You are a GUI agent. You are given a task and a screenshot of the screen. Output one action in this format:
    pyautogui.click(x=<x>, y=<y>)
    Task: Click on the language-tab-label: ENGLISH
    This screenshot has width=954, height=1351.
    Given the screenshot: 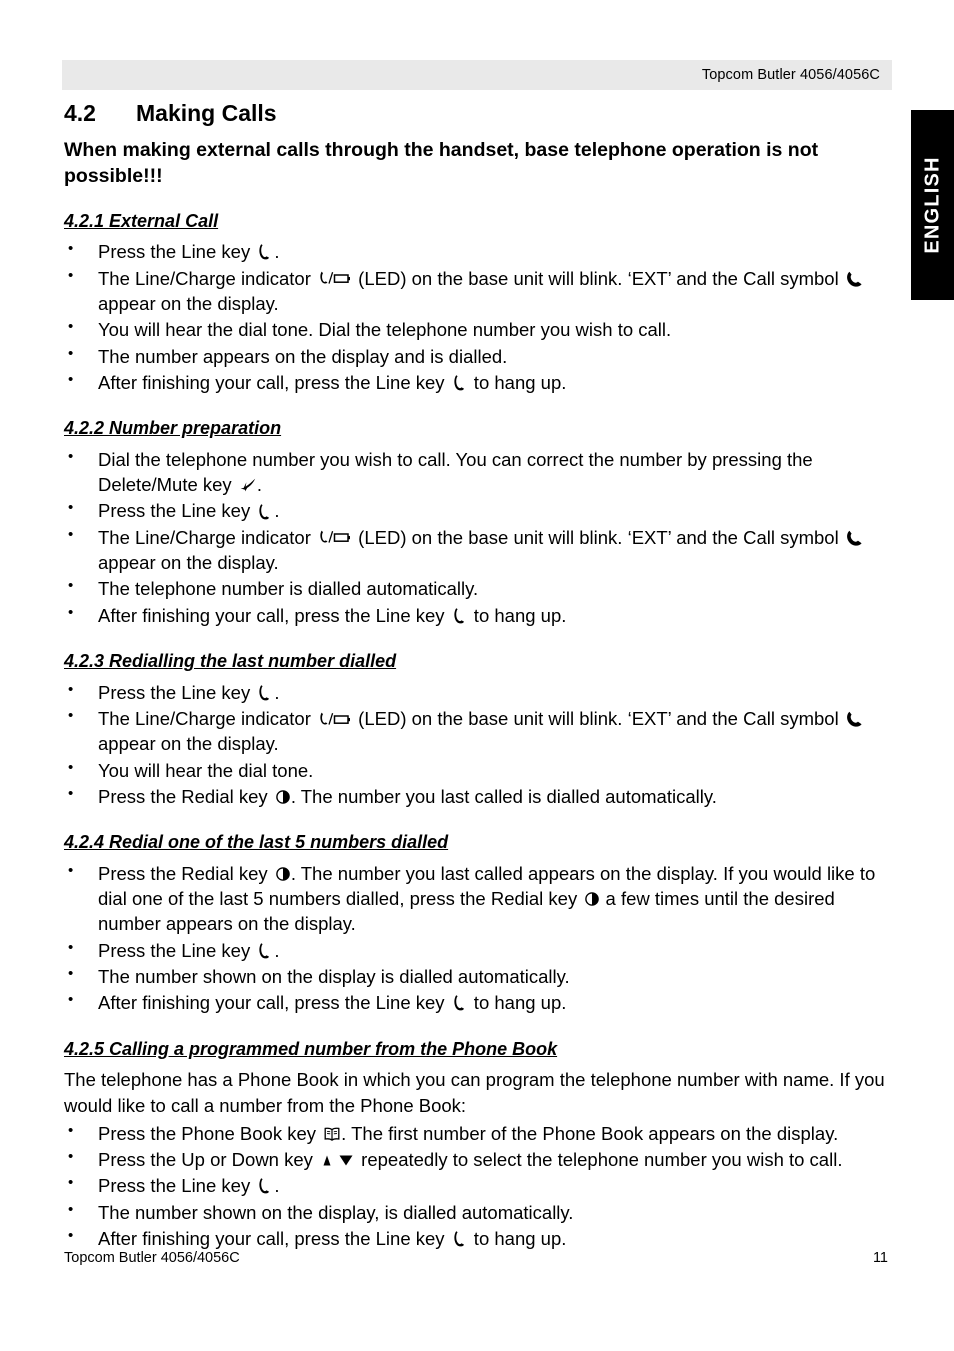 What is the action you would take?
    pyautogui.click(x=932, y=205)
    